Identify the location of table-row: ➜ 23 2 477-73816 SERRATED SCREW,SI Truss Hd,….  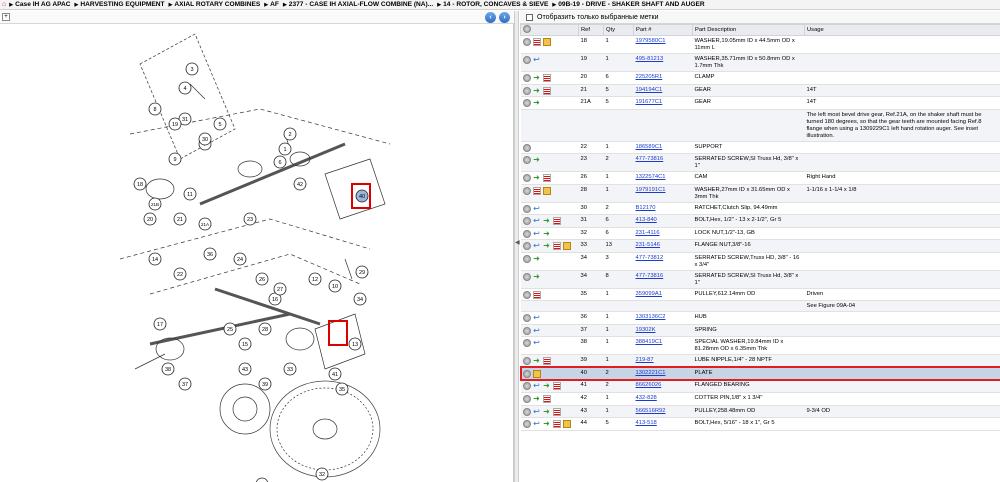
(760, 163).